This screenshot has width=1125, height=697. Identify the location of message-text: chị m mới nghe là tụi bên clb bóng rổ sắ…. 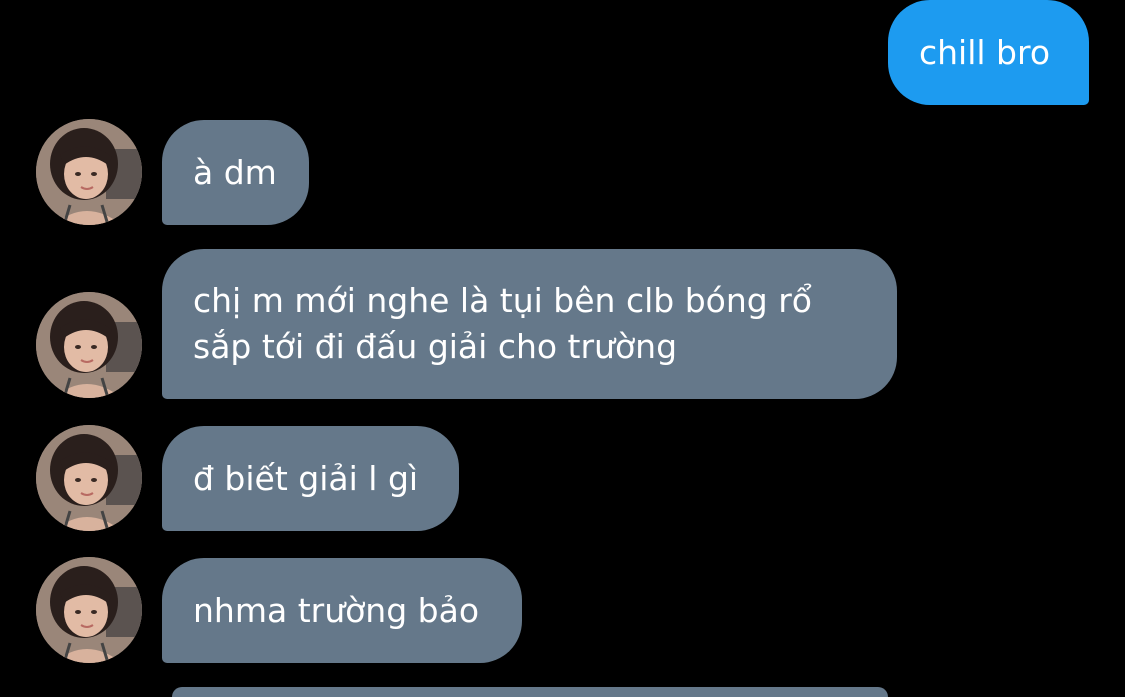
(502, 323).